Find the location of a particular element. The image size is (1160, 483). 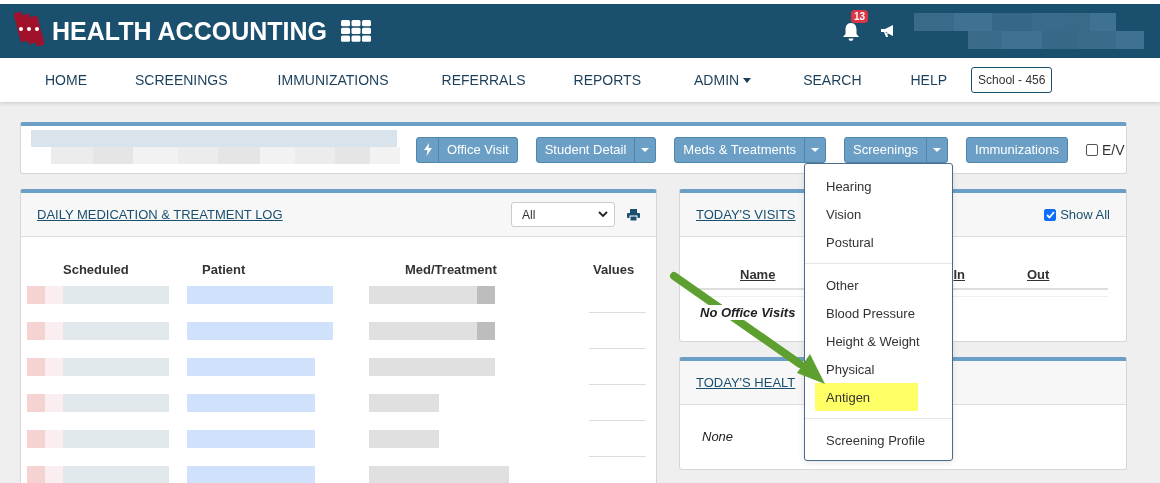

menu-item: Screening Profile is located at coordinates (875, 440).